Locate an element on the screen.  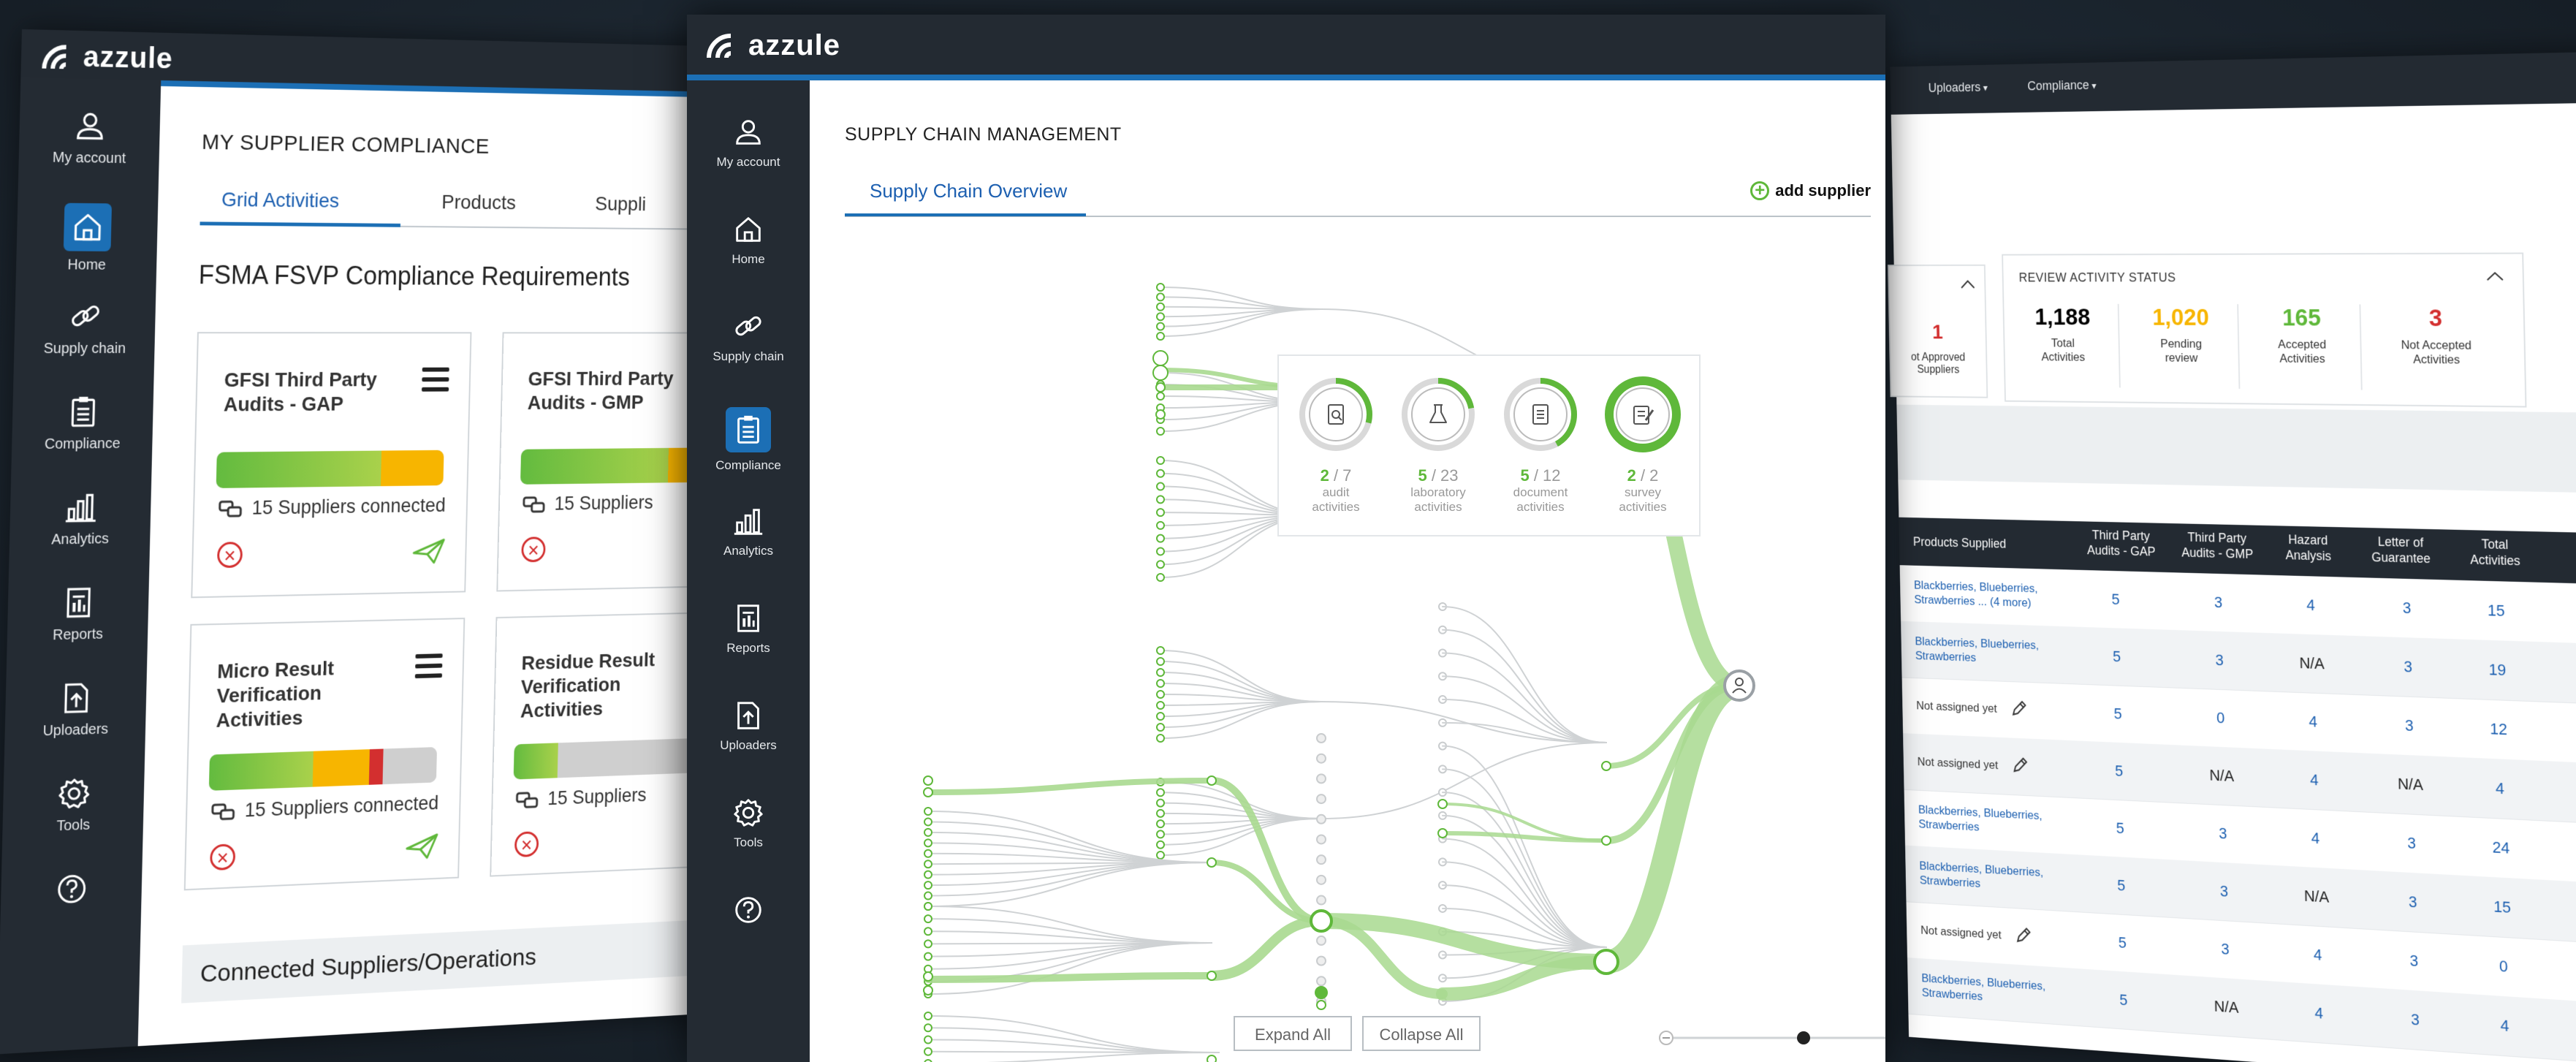
collapse-all-button: Collapse All is located at coordinates (1421, 1033).